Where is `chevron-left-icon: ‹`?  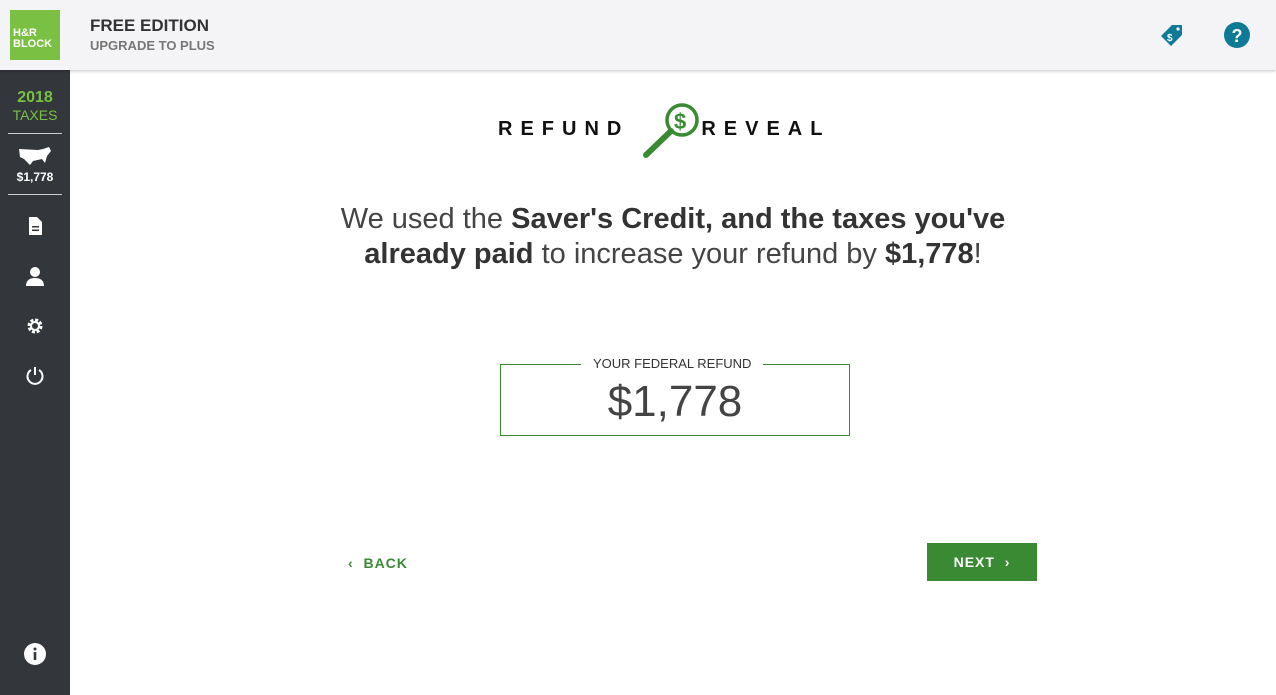 chevron-left-icon: ‹ is located at coordinates (356, 563).